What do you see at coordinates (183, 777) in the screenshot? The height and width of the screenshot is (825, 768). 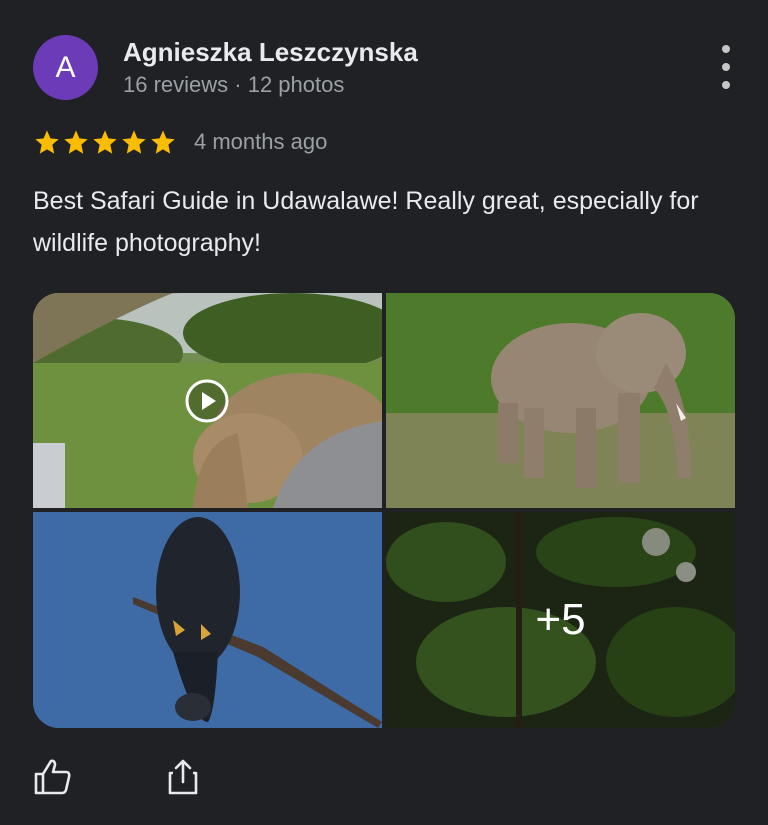 I see `share-icon` at bounding box center [183, 777].